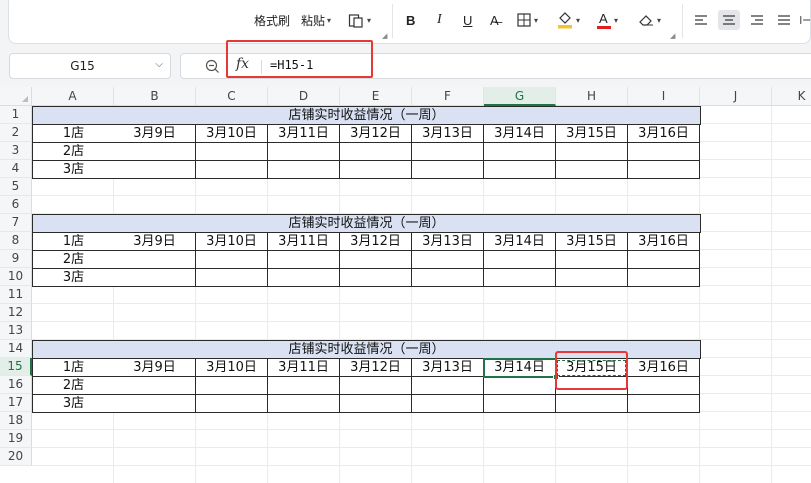  I want to click on column-header-d: D, so click(304, 96).